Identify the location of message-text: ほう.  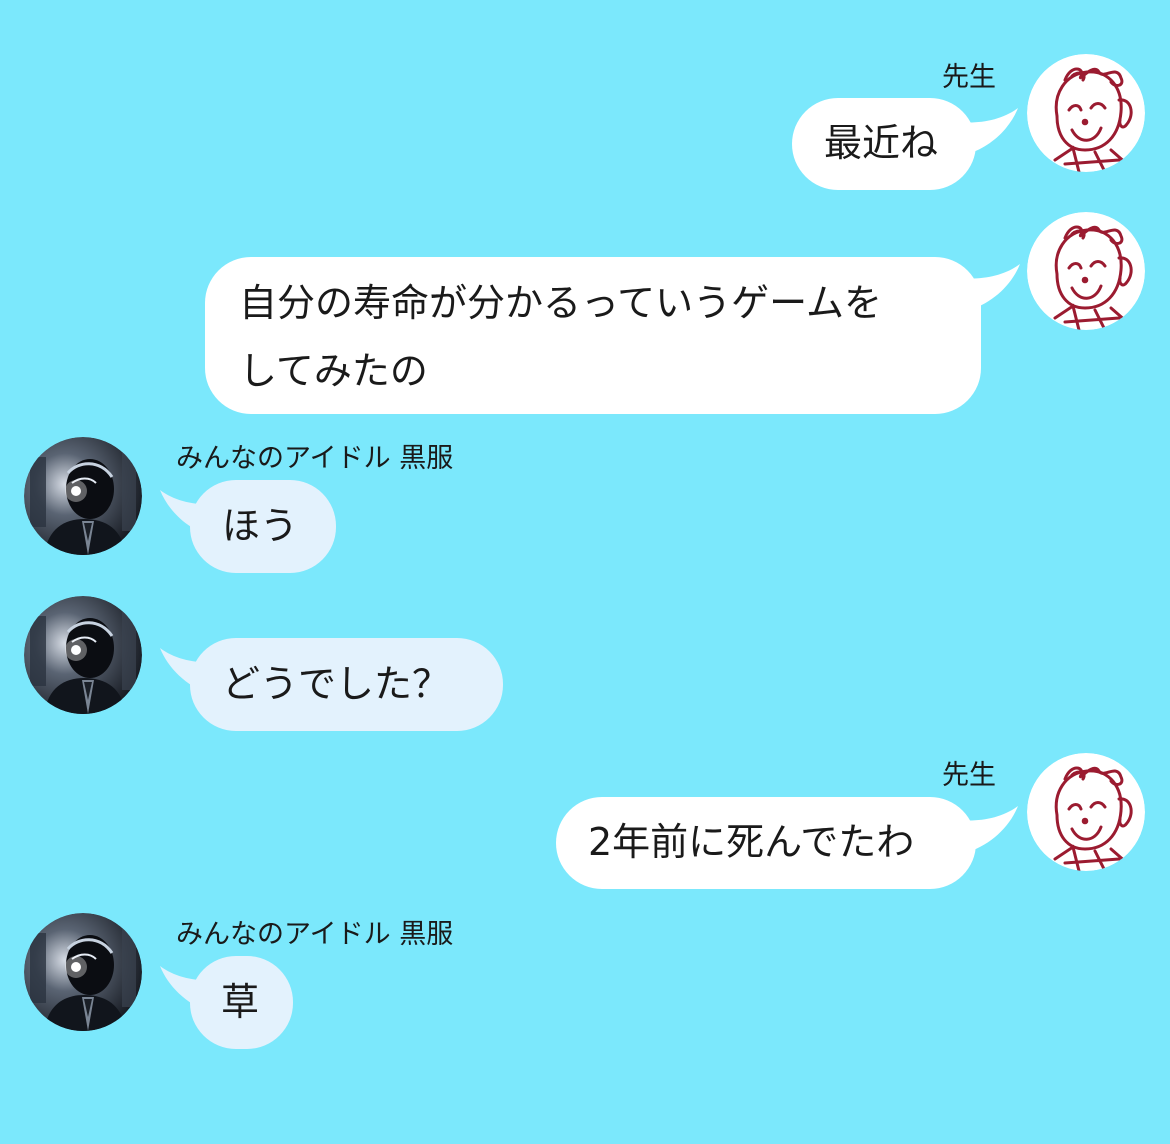
(260, 526).